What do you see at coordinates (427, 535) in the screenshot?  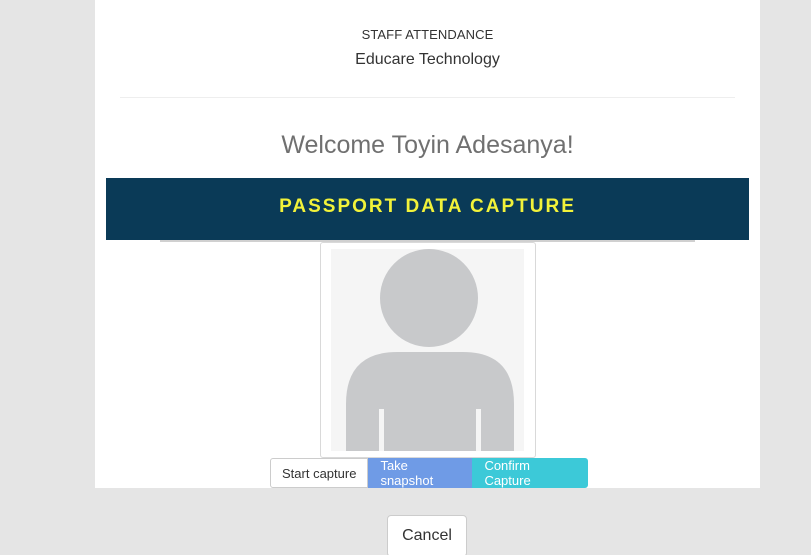 I see `cancel-button: Cancel` at bounding box center [427, 535].